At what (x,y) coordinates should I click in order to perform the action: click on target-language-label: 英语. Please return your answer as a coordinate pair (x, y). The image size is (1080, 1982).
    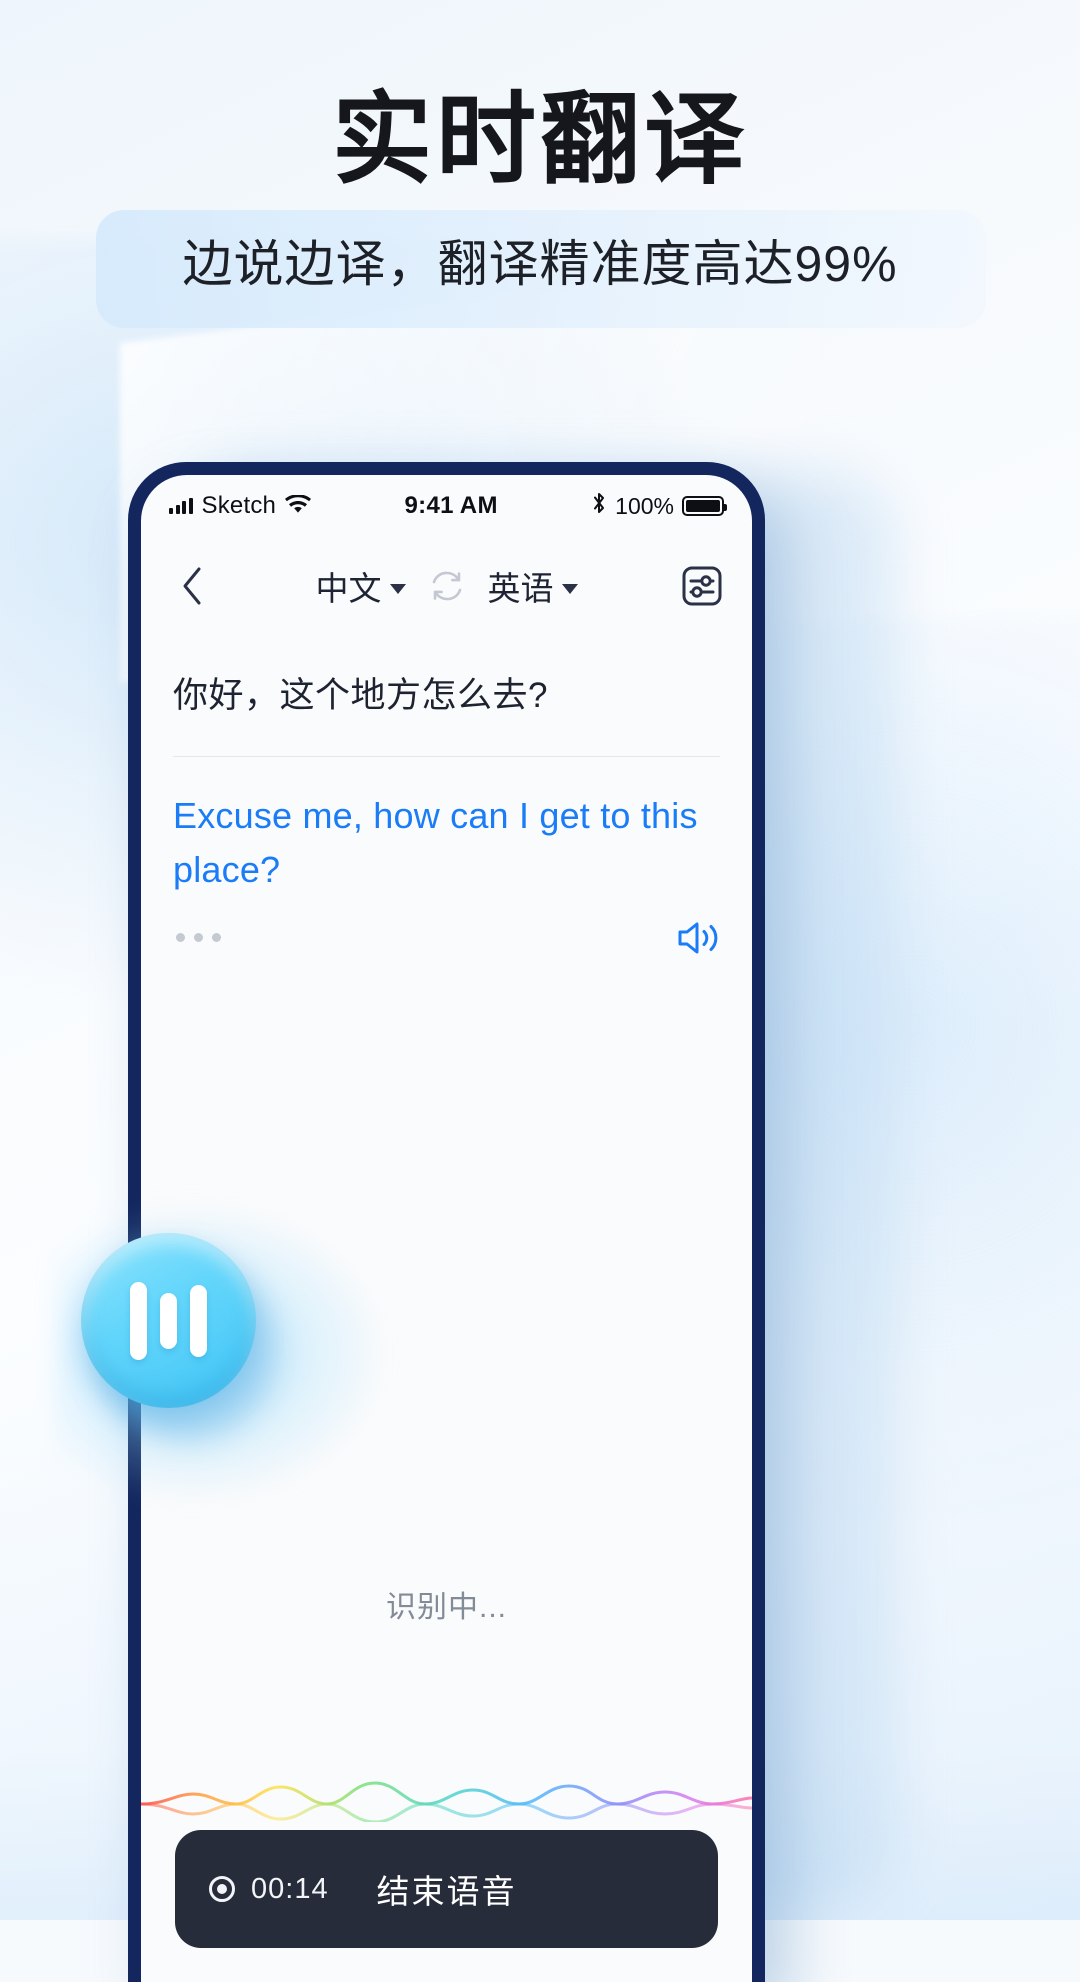
    Looking at the image, I should click on (520, 588).